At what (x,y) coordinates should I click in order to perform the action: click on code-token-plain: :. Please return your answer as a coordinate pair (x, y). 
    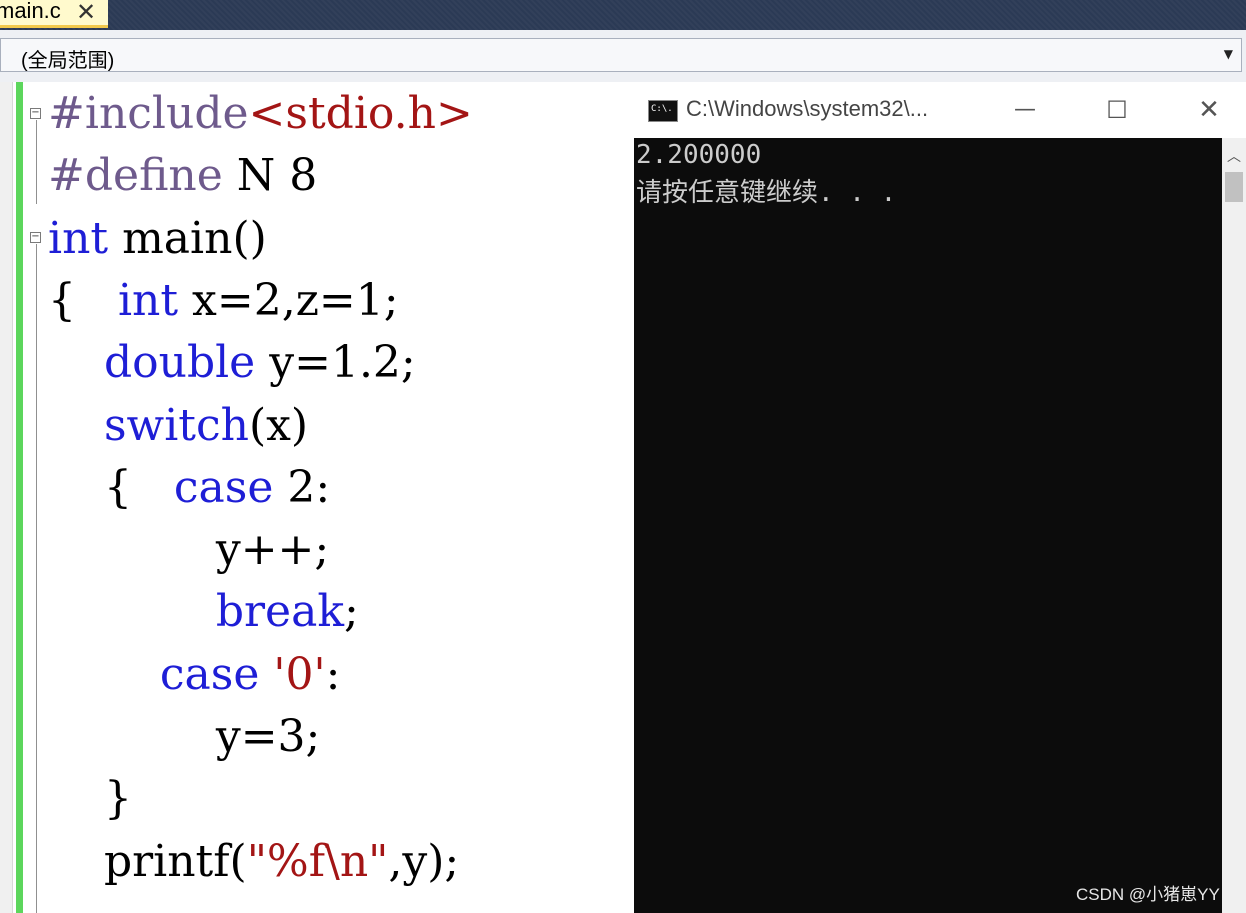
    Looking at the image, I should click on (333, 674).